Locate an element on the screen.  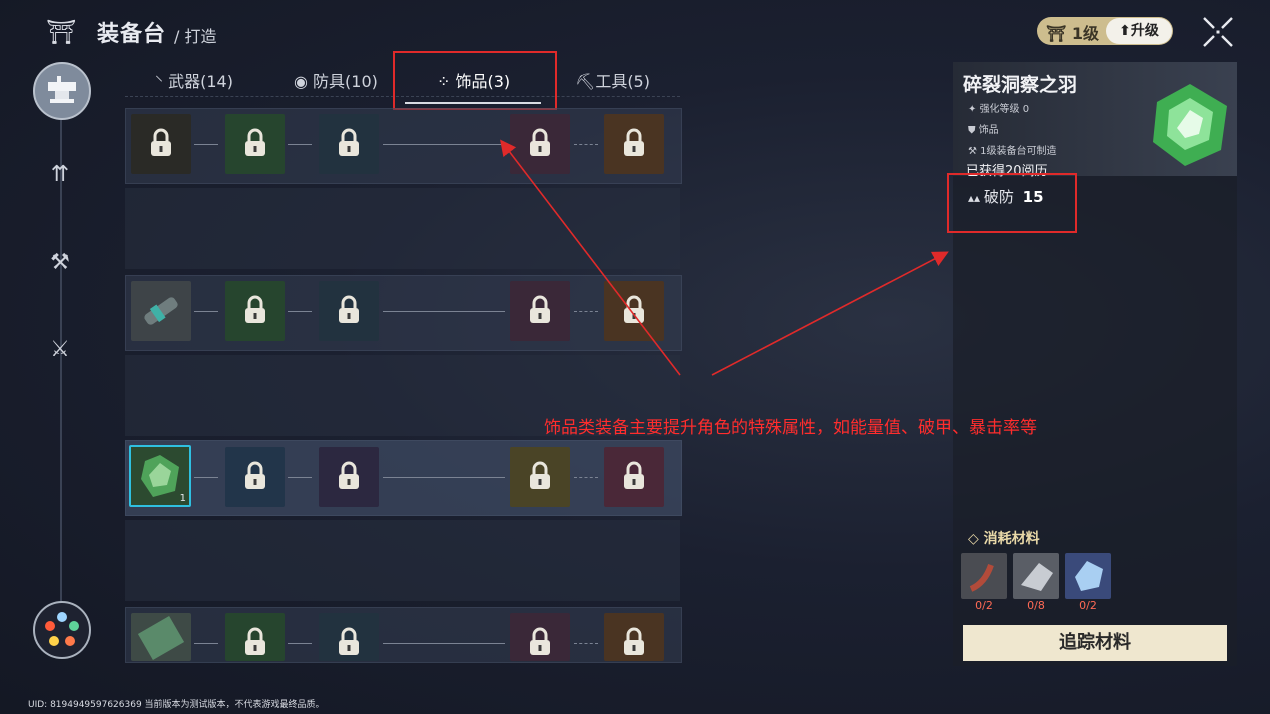
annotation-text: 饰品类装备主要提升角色的特殊属性，如能量值、破甲、暴击率等 is located at coordinates (790, 428).